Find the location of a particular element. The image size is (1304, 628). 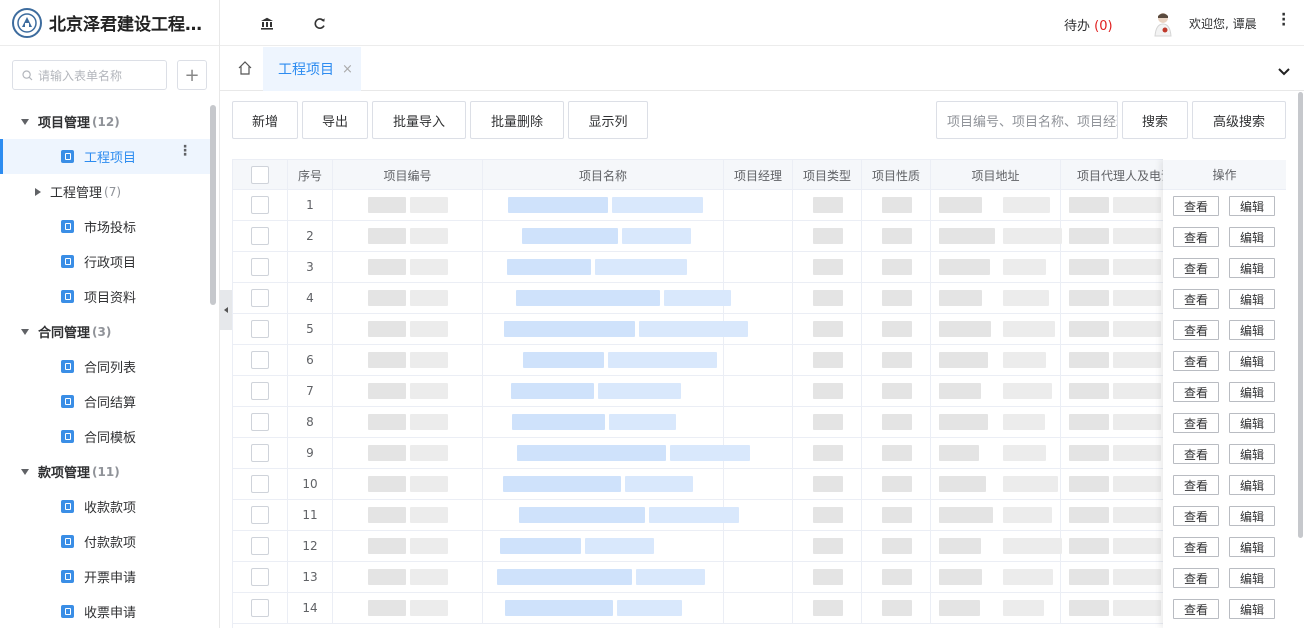

table-row: 5 is located at coordinates (759, 329).